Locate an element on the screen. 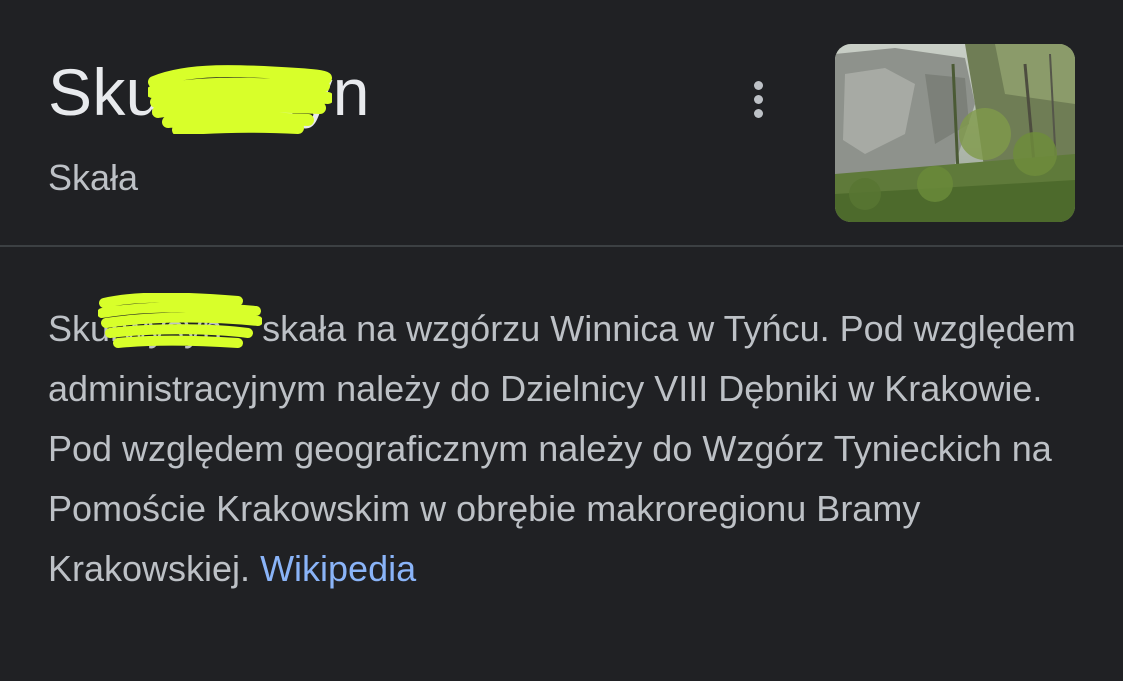 This screenshot has width=1123, height=681. thumbnail-photo-illustration is located at coordinates (955, 133).